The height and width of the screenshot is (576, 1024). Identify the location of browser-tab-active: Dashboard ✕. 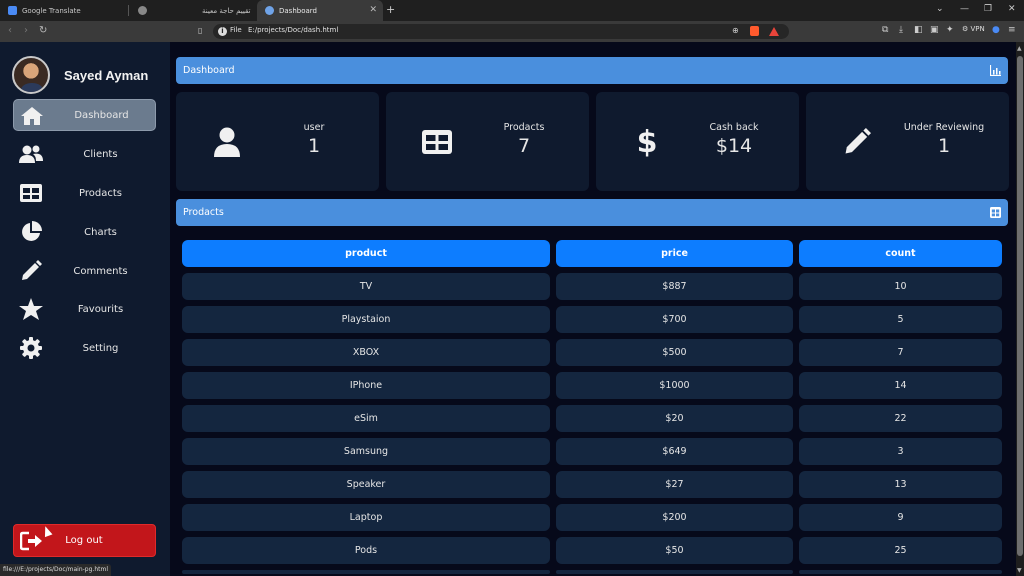
(320, 10).